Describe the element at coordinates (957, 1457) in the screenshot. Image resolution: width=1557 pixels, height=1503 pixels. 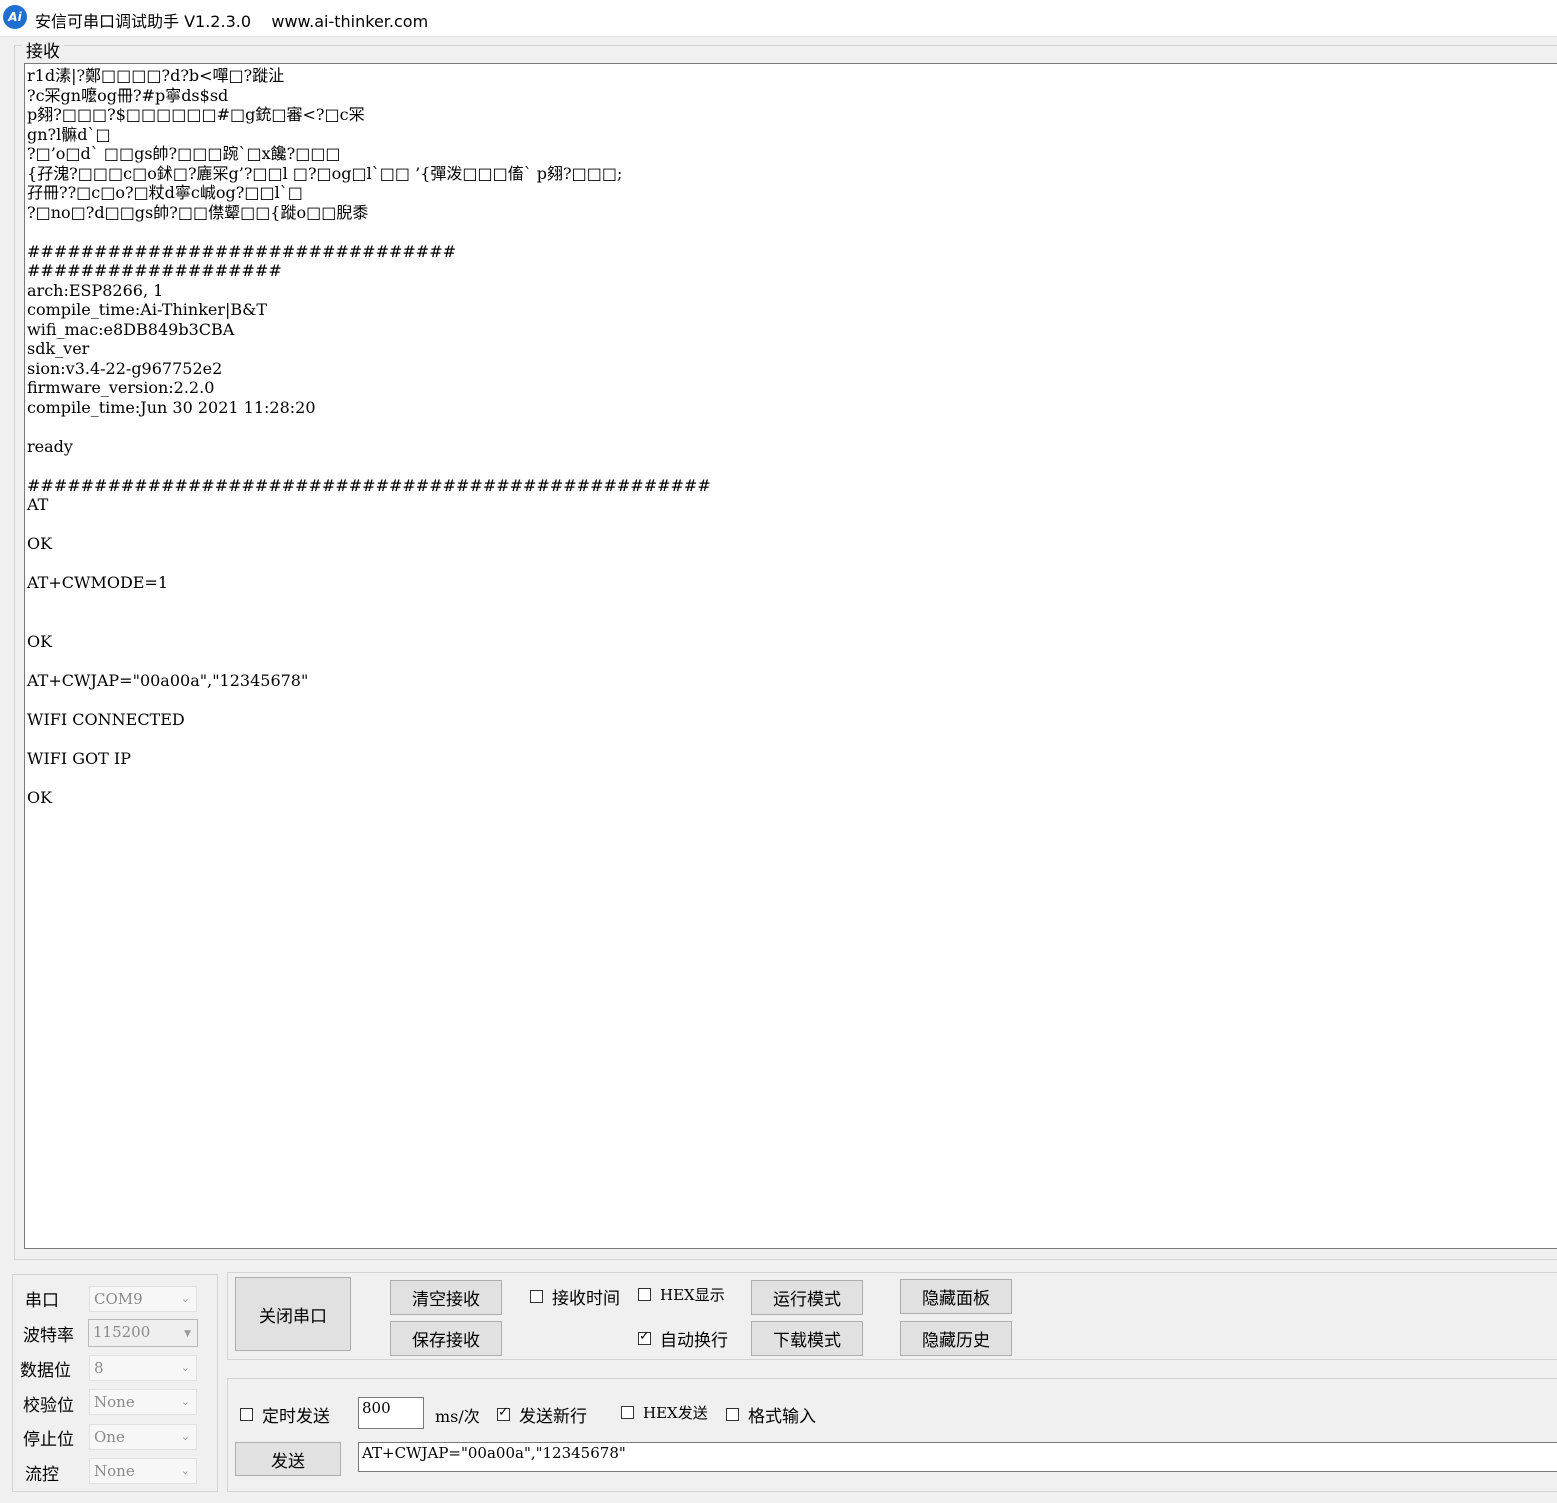
I see `send-input: AT+CWJAP="00a00a","12345678"` at that location.